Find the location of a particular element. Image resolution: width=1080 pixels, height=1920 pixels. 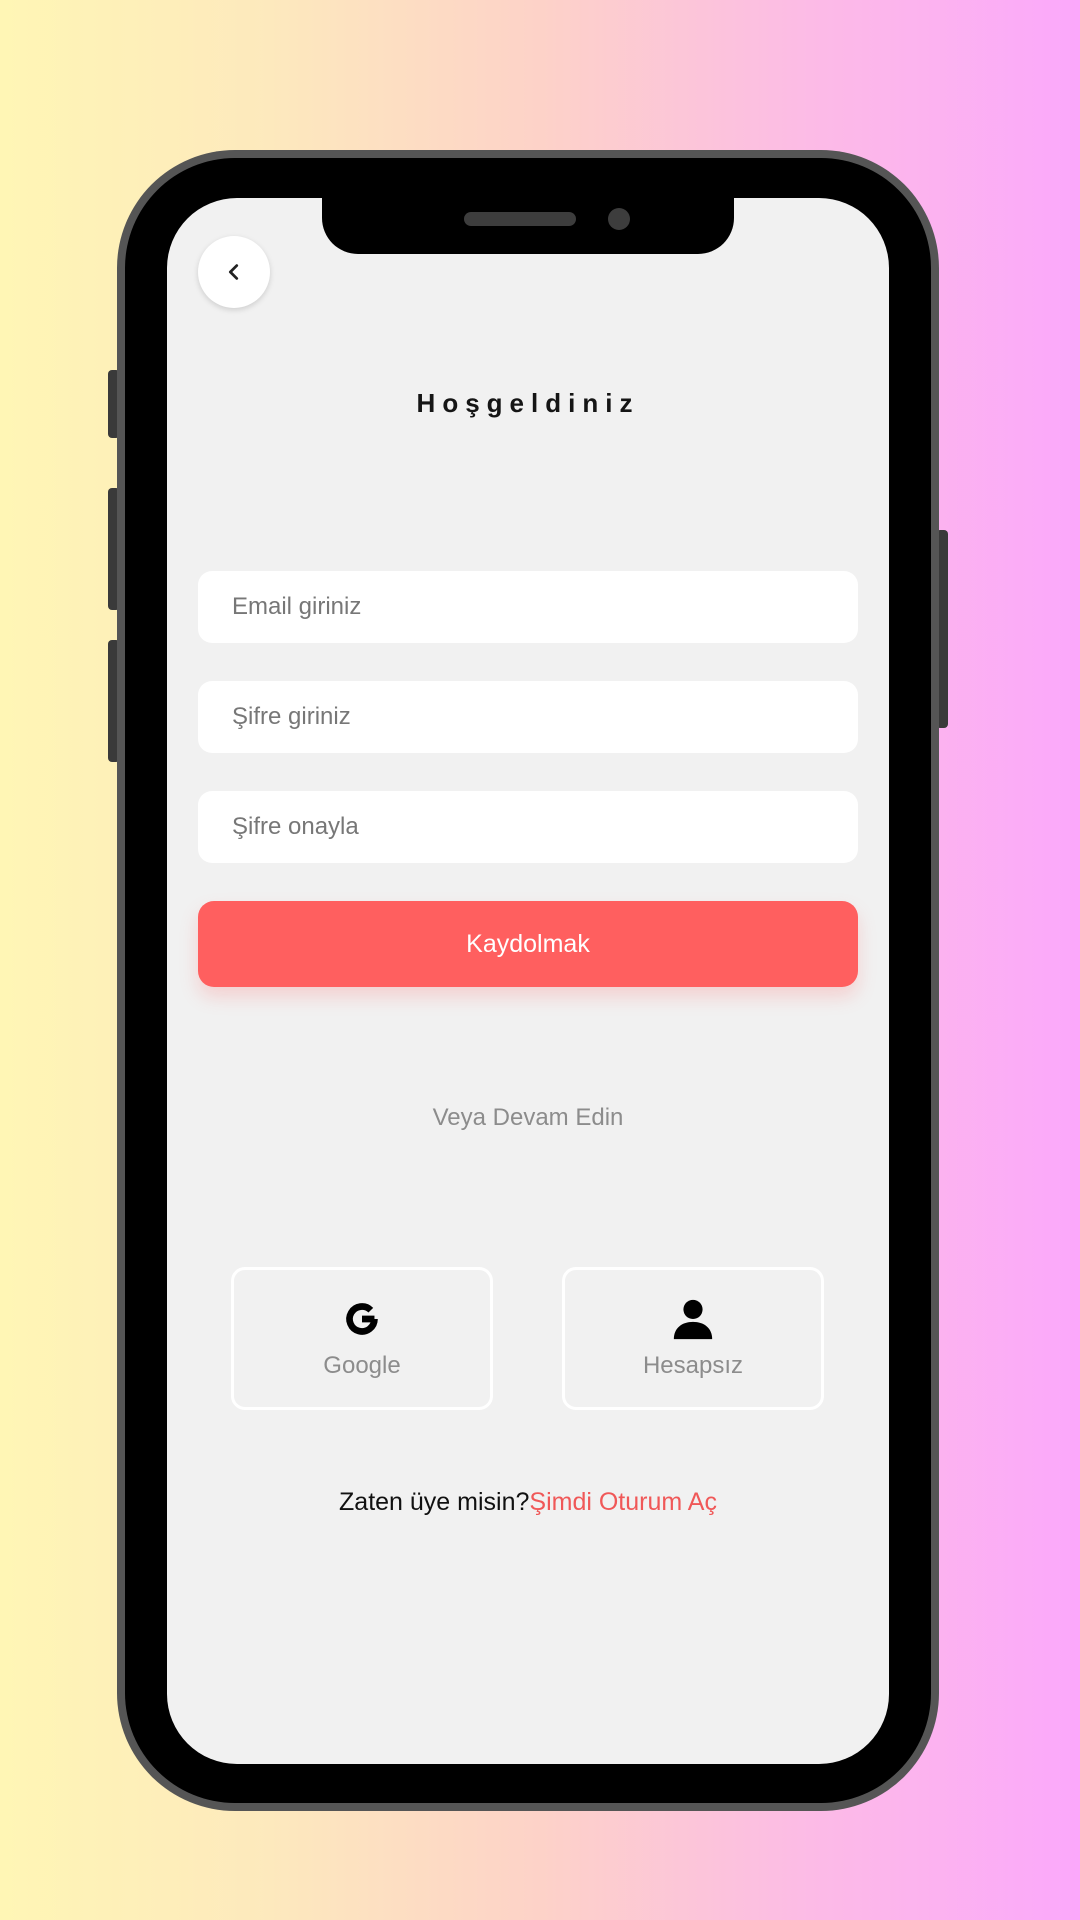

phone-notch is located at coordinates (528, 226).